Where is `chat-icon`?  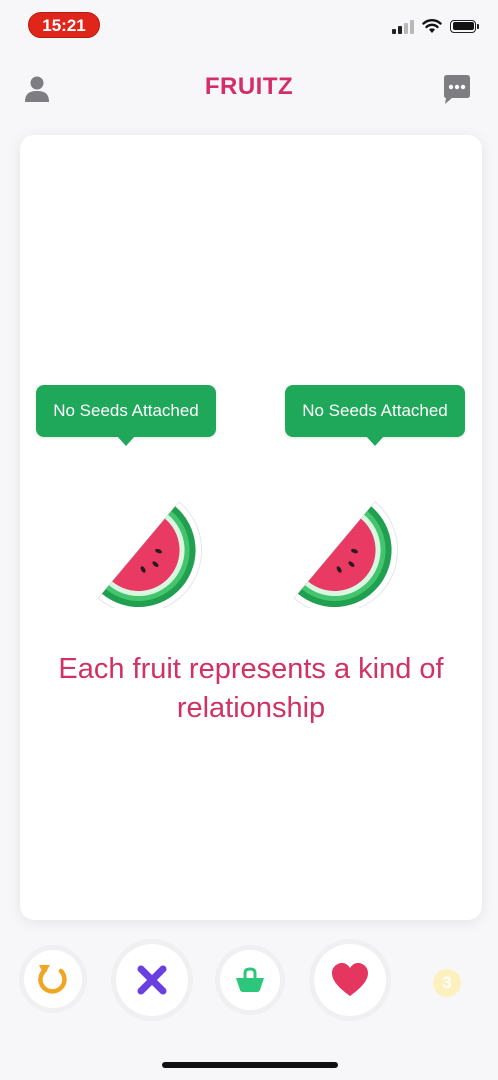
chat-icon is located at coordinates (457, 89).